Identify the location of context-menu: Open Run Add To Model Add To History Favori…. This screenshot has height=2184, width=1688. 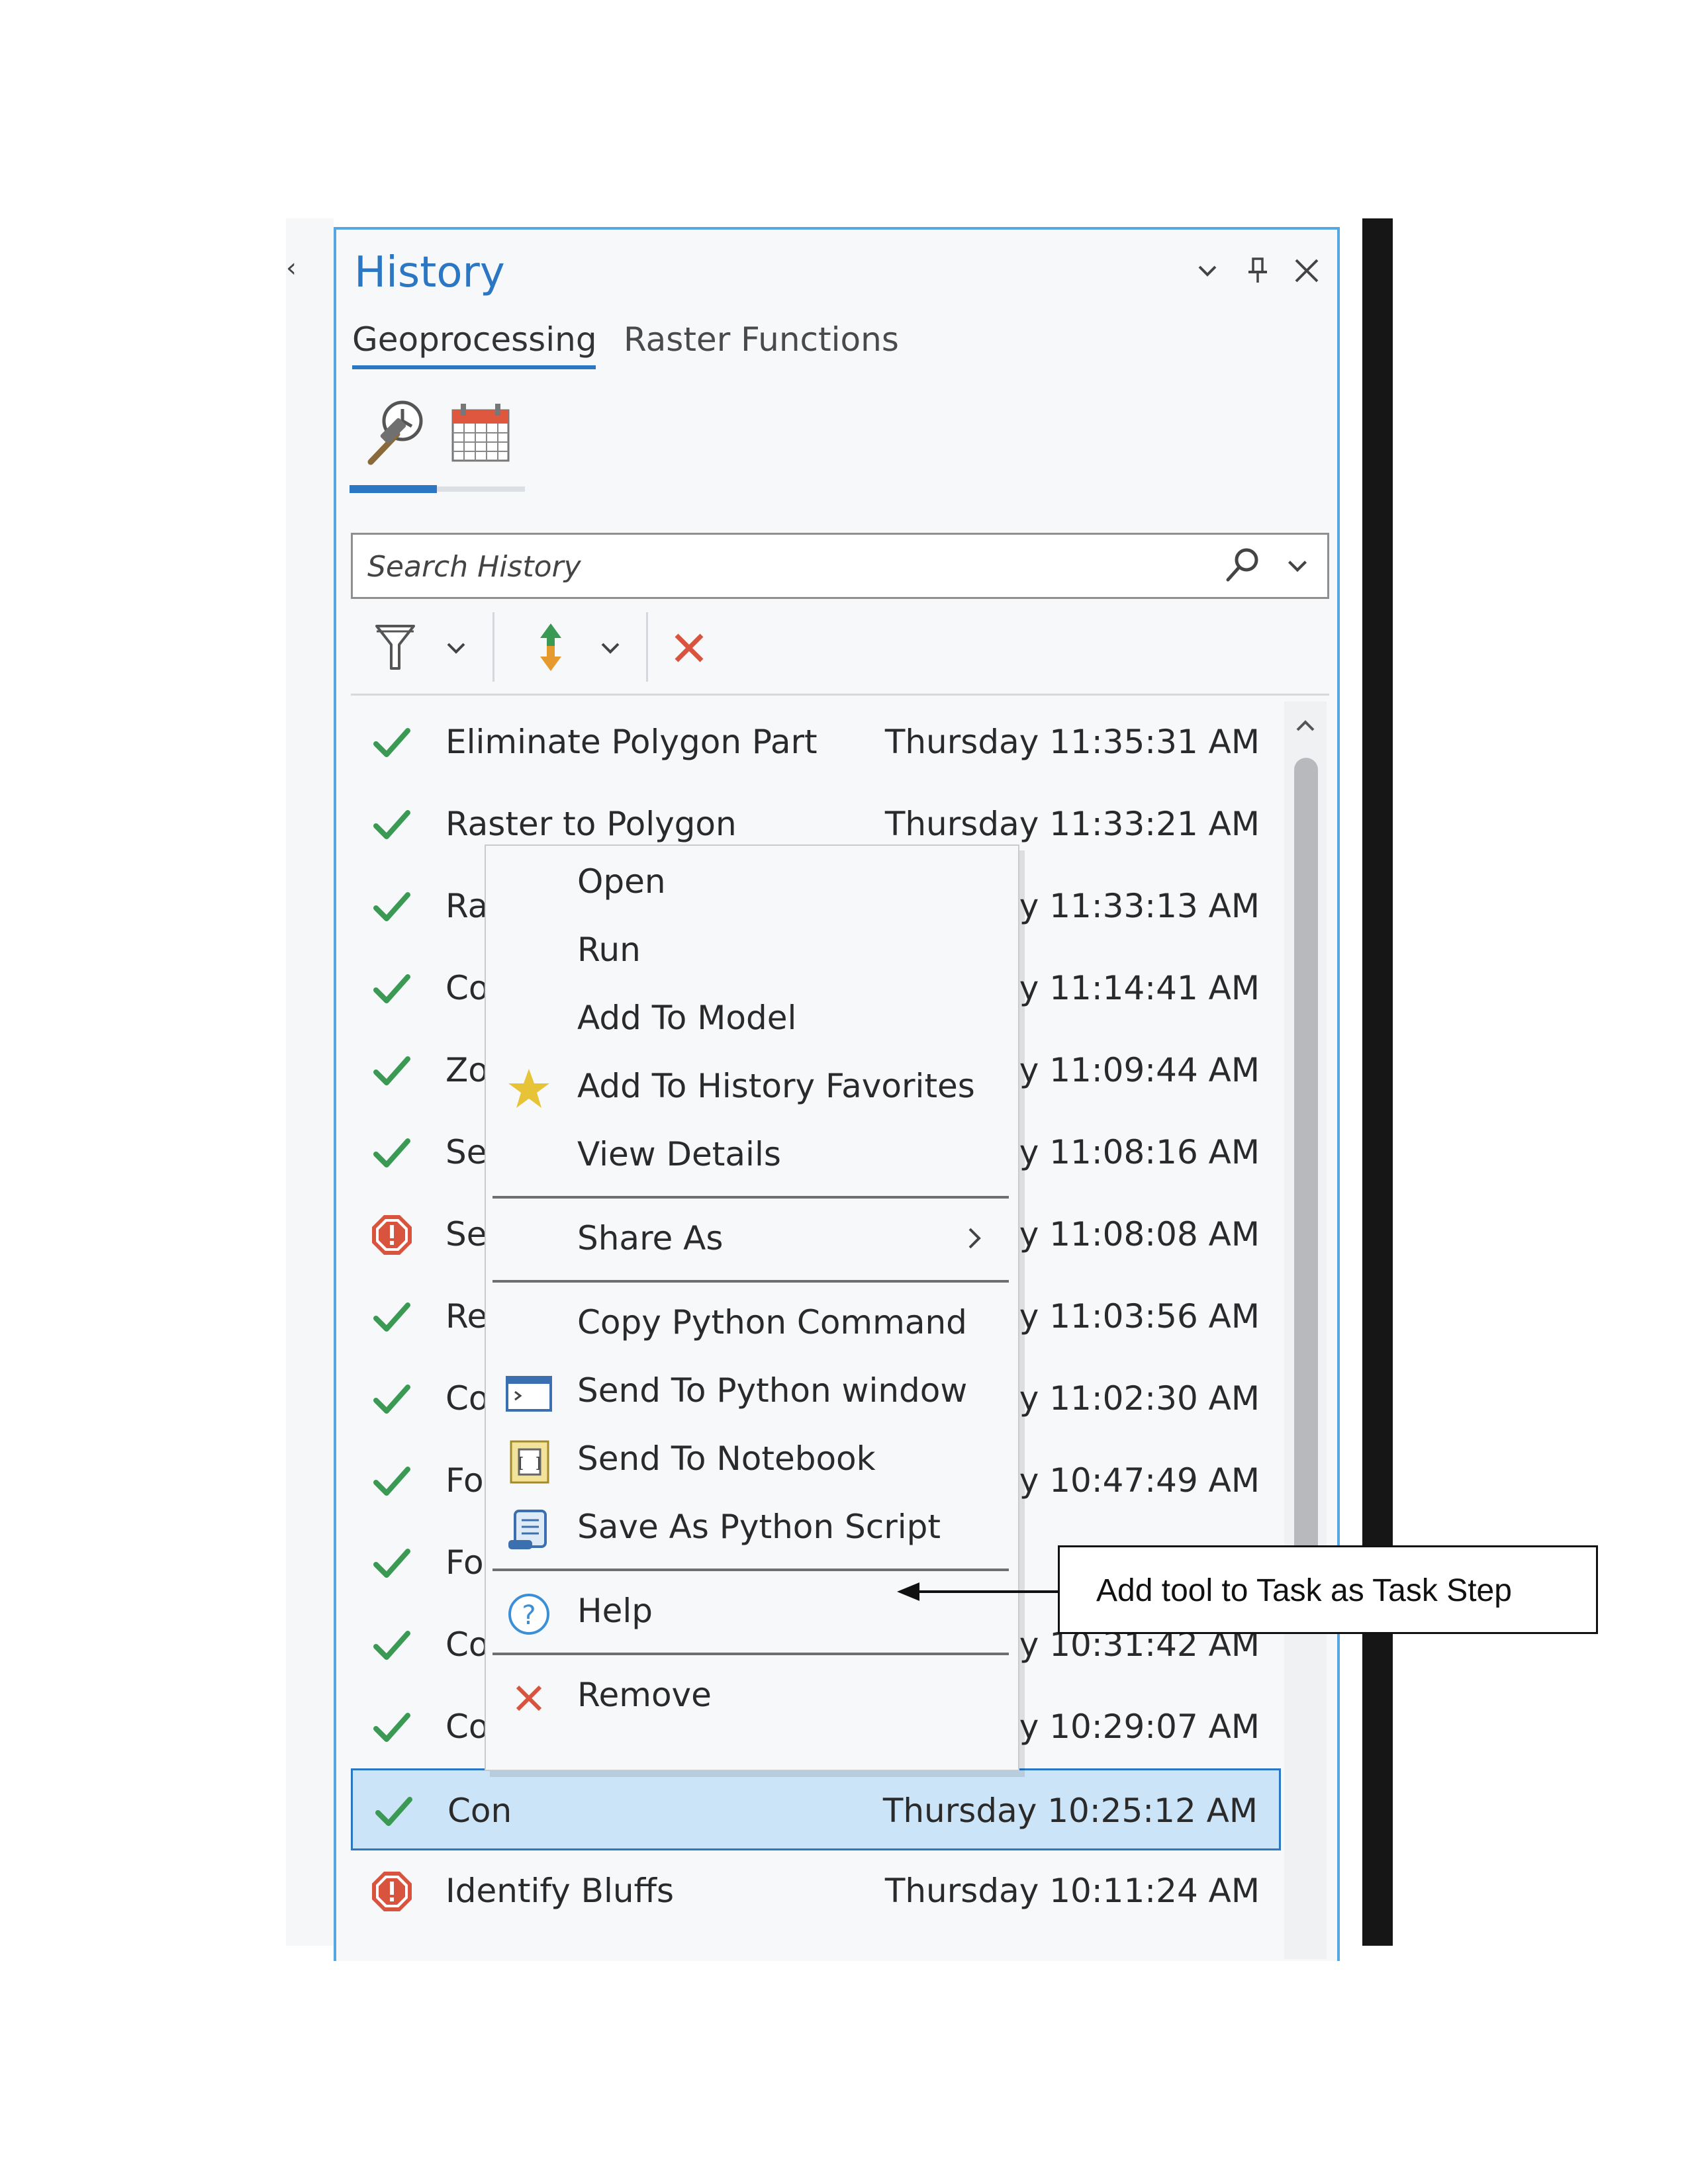
(752, 1307).